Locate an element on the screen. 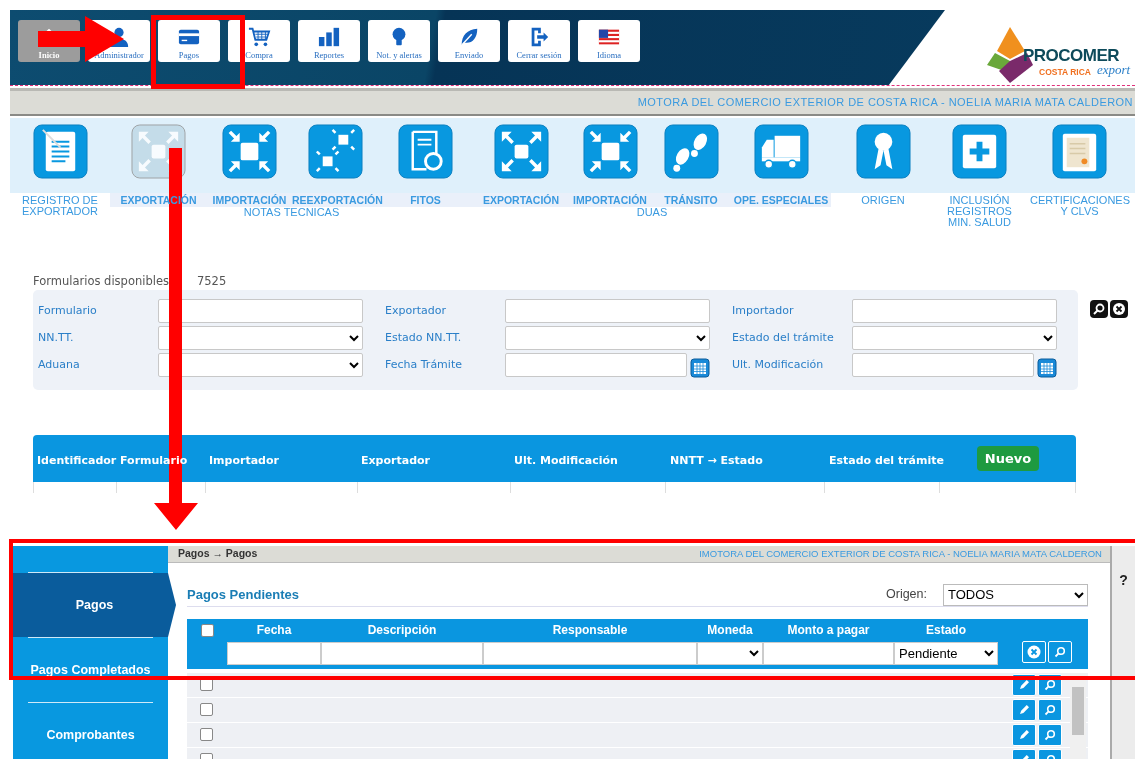 This screenshot has height=759, width=1135. column-header: Ult. Modificación is located at coordinates (566, 460).